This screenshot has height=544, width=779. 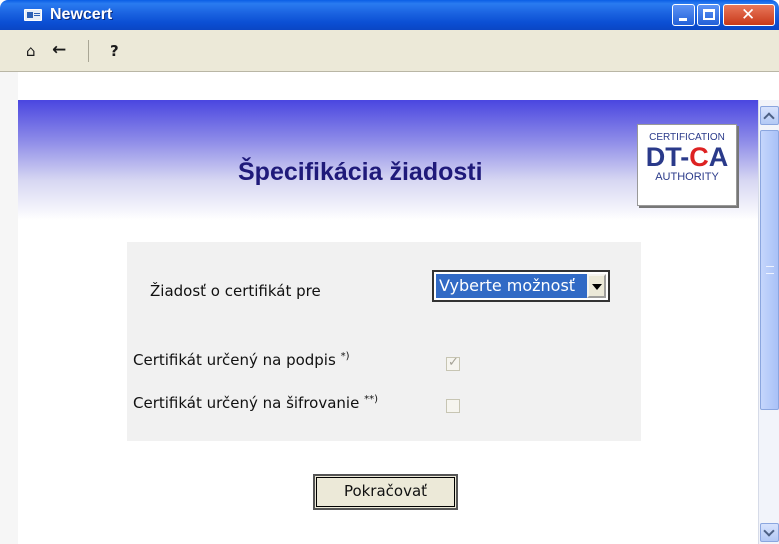 I want to click on encrypt-certificate-label: Certifikát určený na šifrovanie **), so click(x=255, y=403).